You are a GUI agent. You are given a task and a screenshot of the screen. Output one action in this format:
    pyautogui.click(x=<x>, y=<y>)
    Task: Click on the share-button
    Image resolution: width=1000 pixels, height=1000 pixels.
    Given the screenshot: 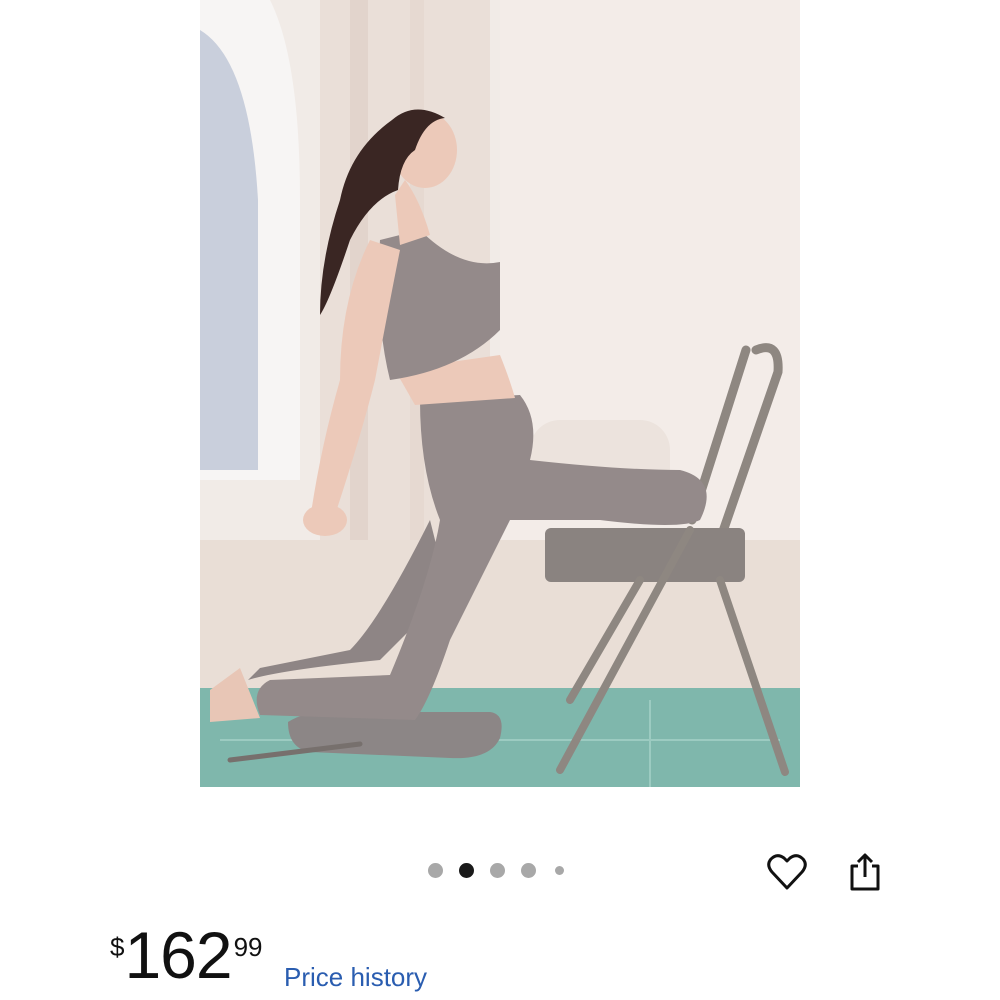 What is the action you would take?
    pyautogui.click(x=865, y=872)
    